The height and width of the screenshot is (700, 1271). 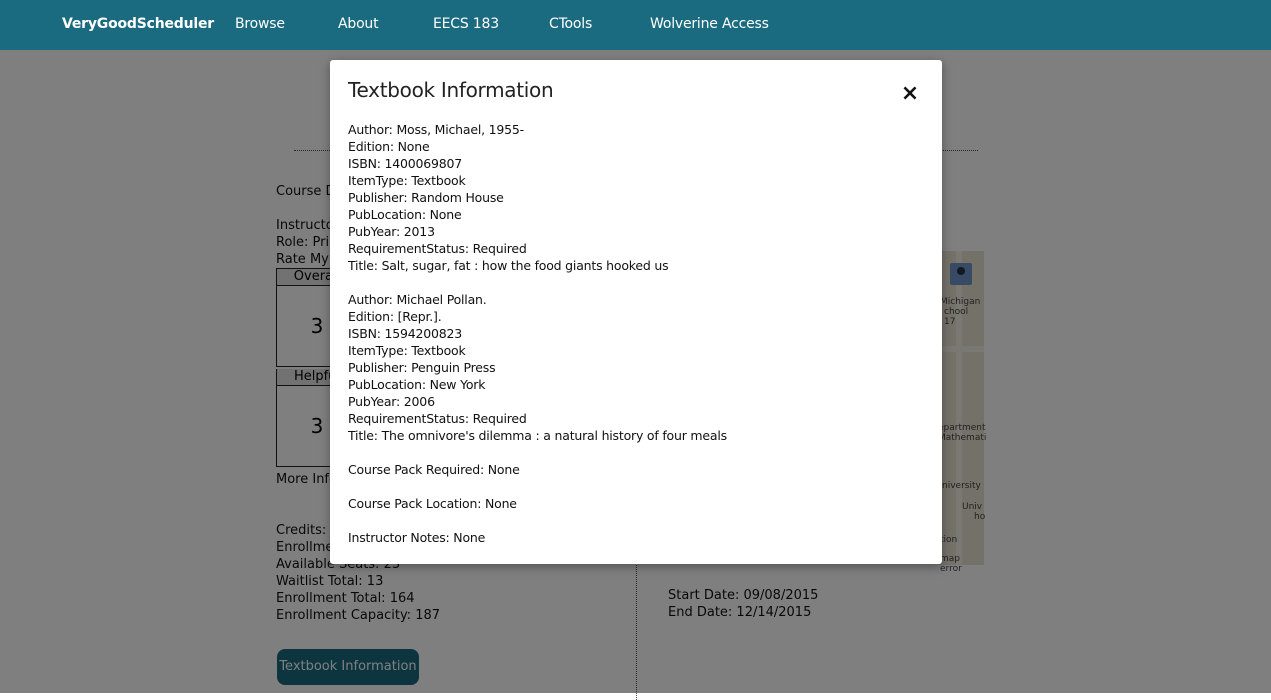 What do you see at coordinates (405, 163) in the screenshot?
I see `book-isbn: ISBN: 1400069807` at bounding box center [405, 163].